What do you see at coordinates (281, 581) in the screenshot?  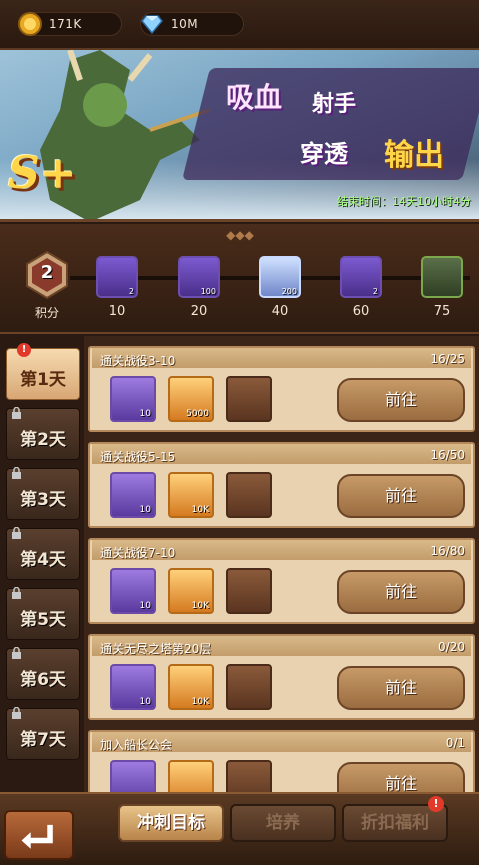 I see `task-row: 通关战役7-10 16/80 10 10K 前往` at bounding box center [281, 581].